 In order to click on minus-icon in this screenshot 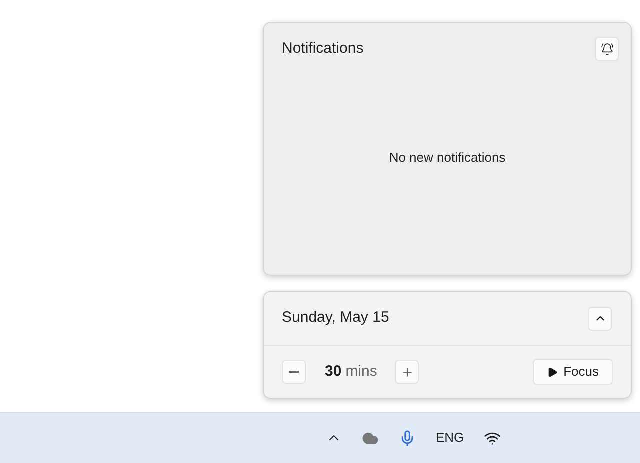, I will do `click(294, 372)`.